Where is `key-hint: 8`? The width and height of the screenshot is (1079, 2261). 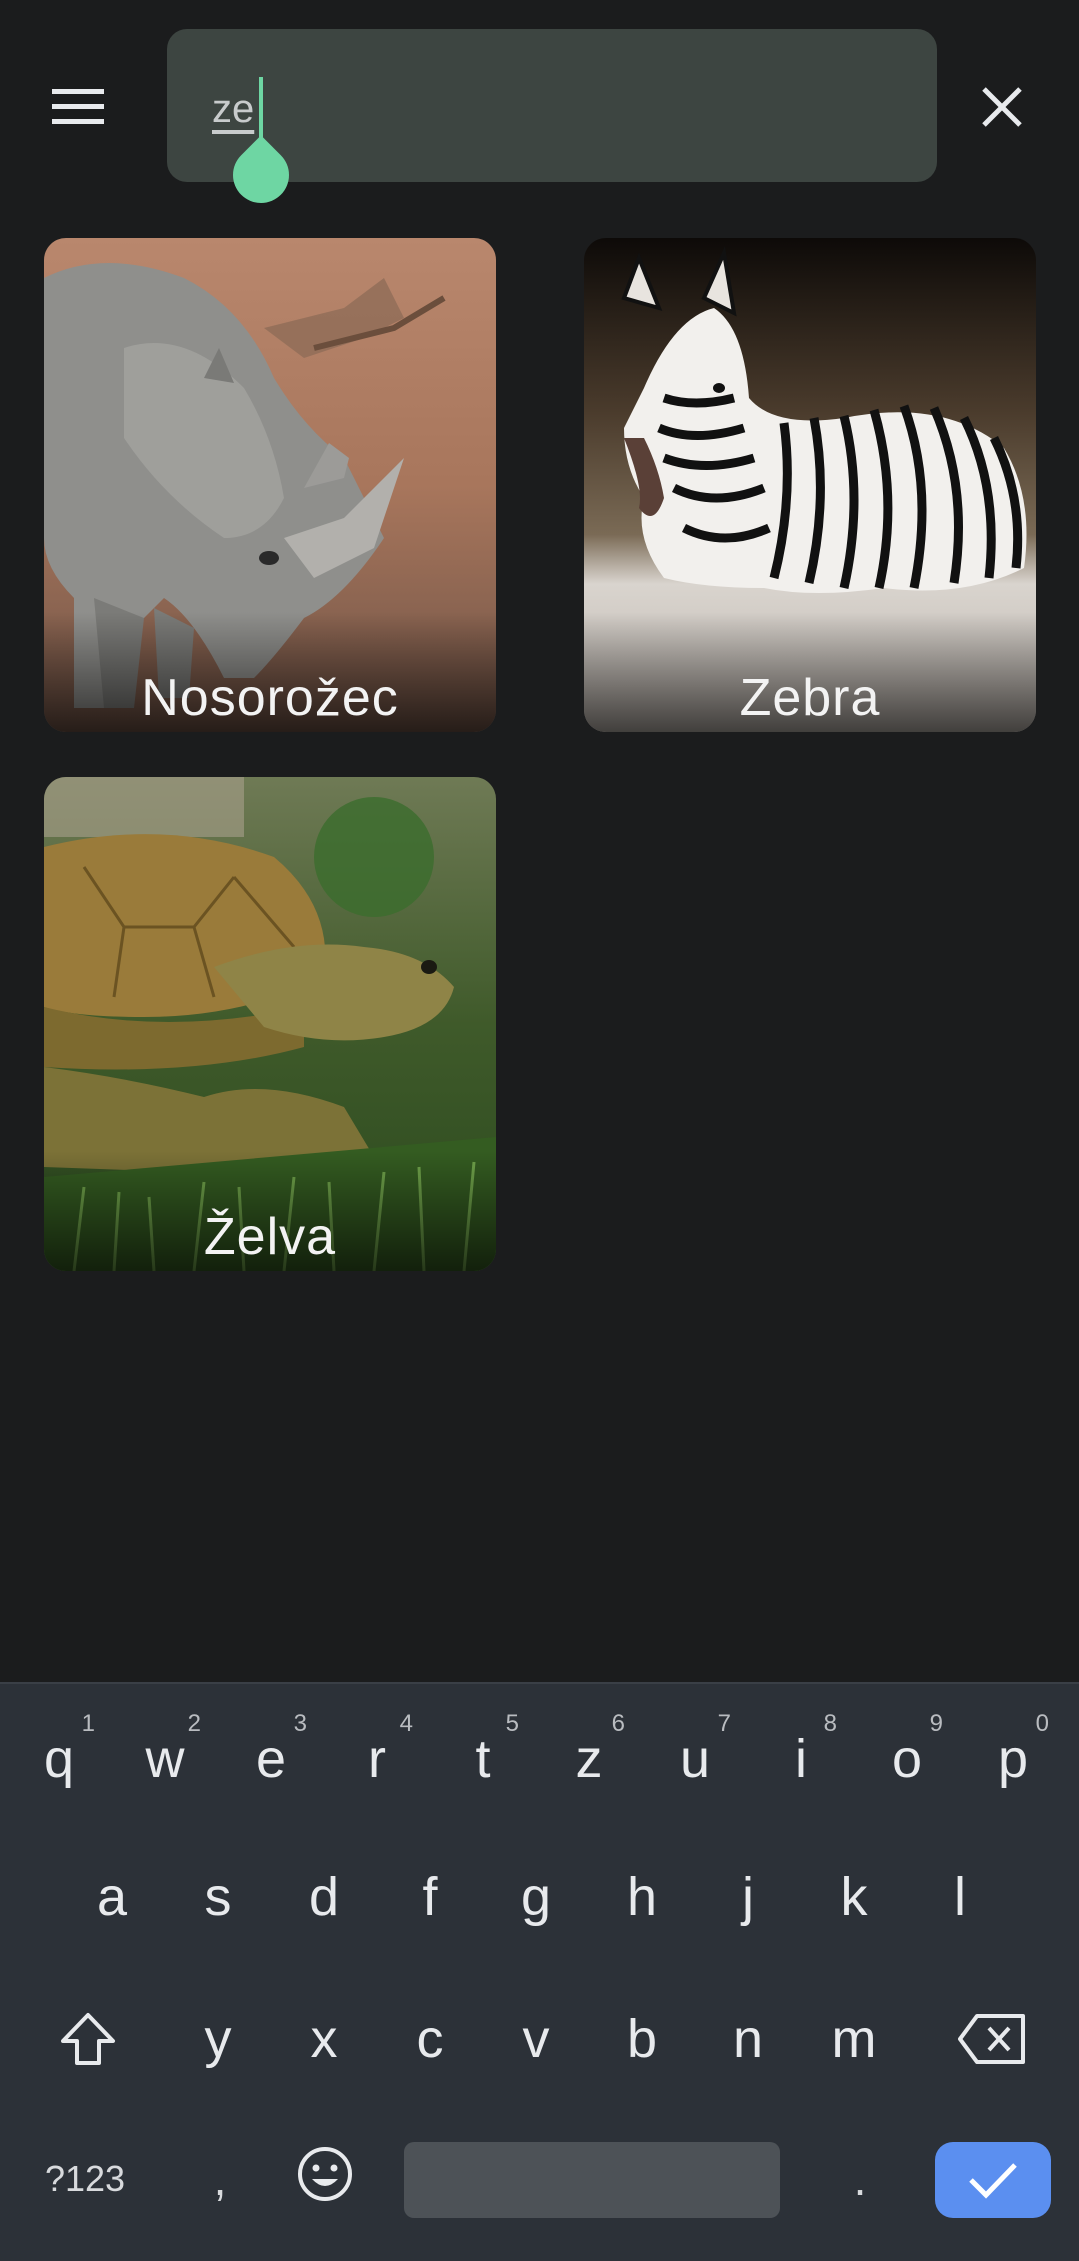
key-hint: 8 is located at coordinates (830, 1723).